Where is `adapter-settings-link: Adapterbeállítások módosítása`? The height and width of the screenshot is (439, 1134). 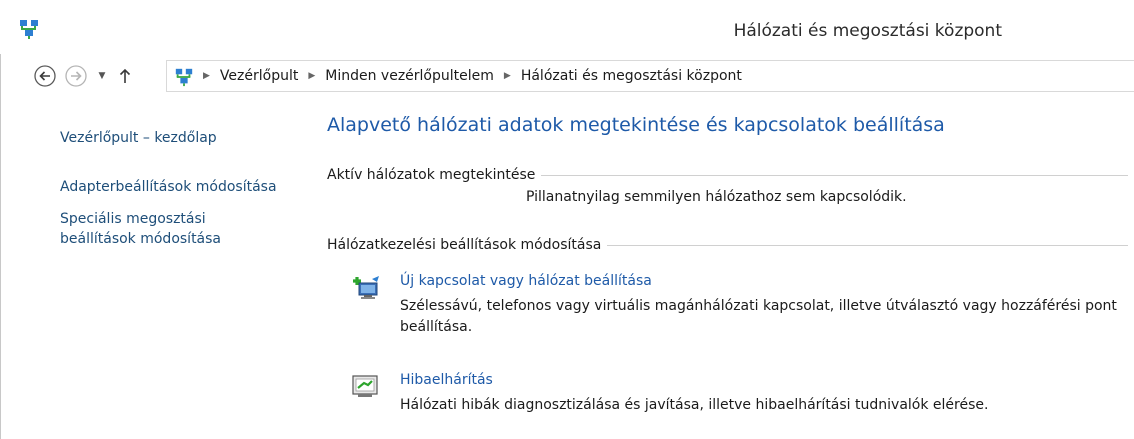 adapter-settings-link: Adapterbeállítások módosítása is located at coordinates (168, 187).